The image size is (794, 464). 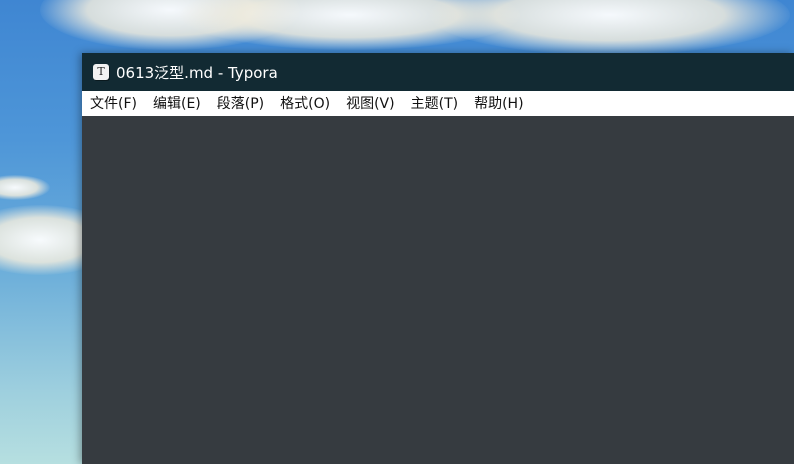 I want to click on menu-view: 视图(V), so click(x=370, y=103).